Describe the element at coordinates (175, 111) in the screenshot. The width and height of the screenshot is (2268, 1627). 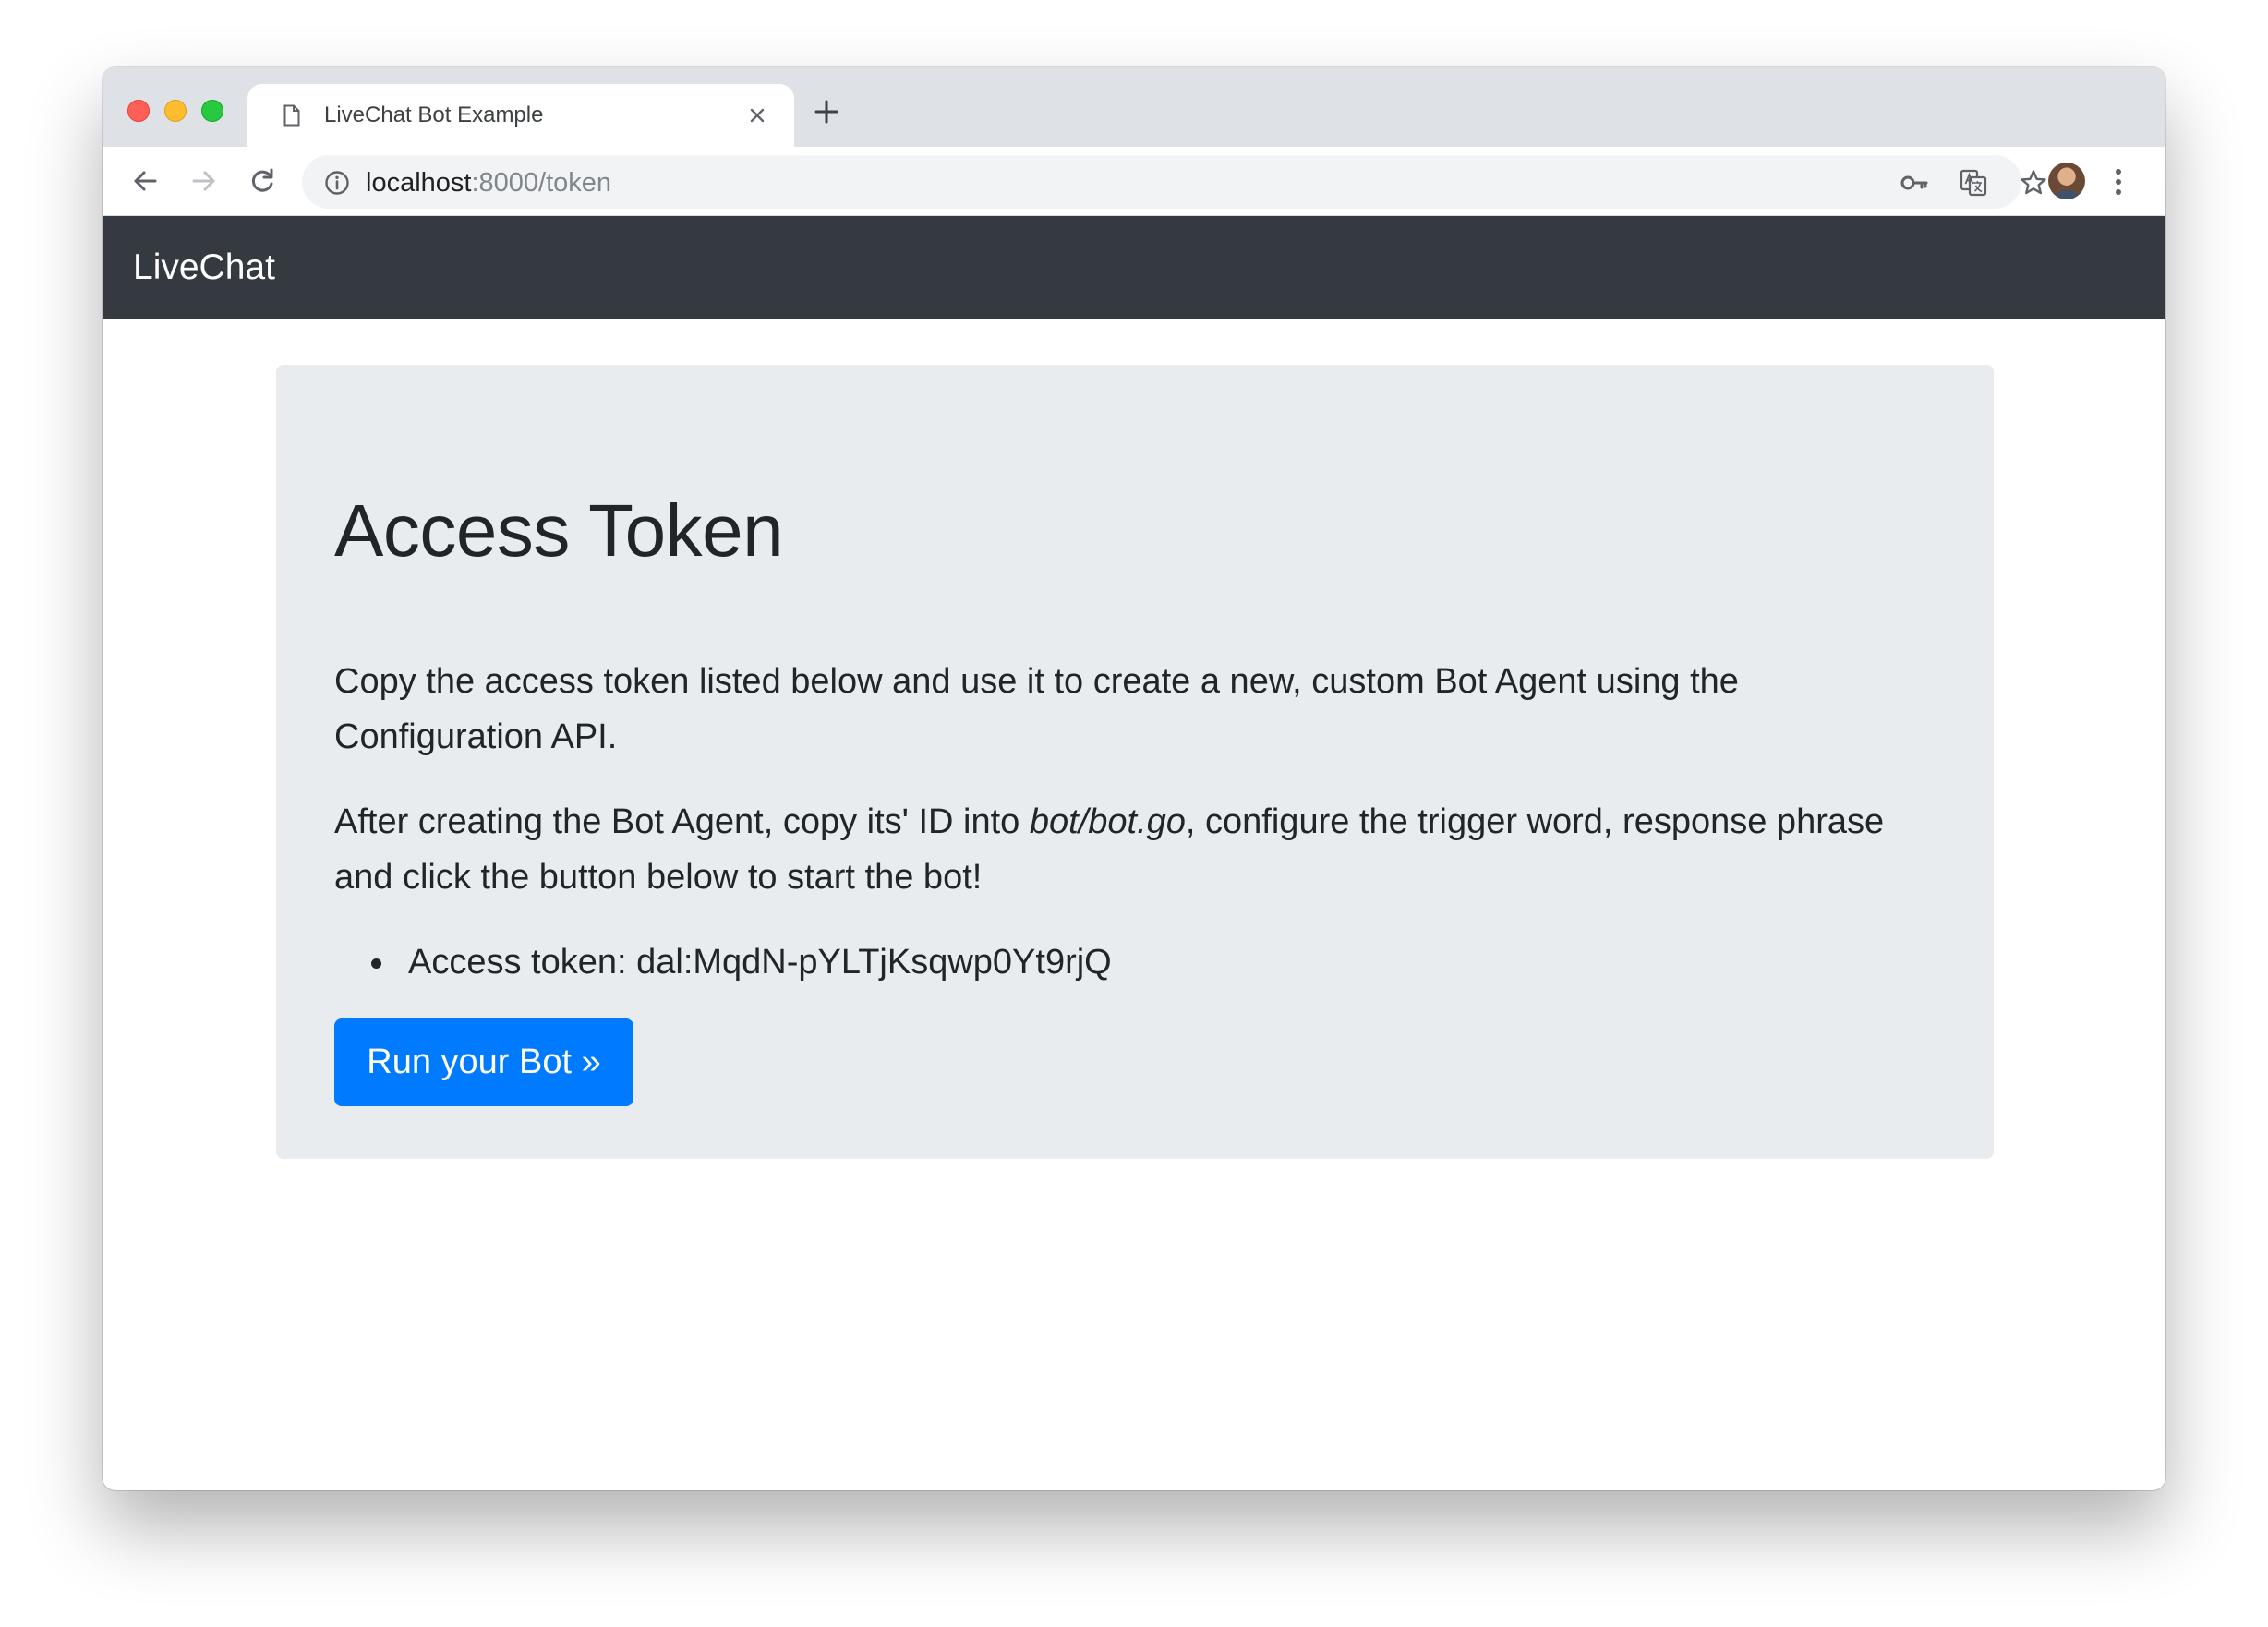
I see `minimize-window-button` at that location.